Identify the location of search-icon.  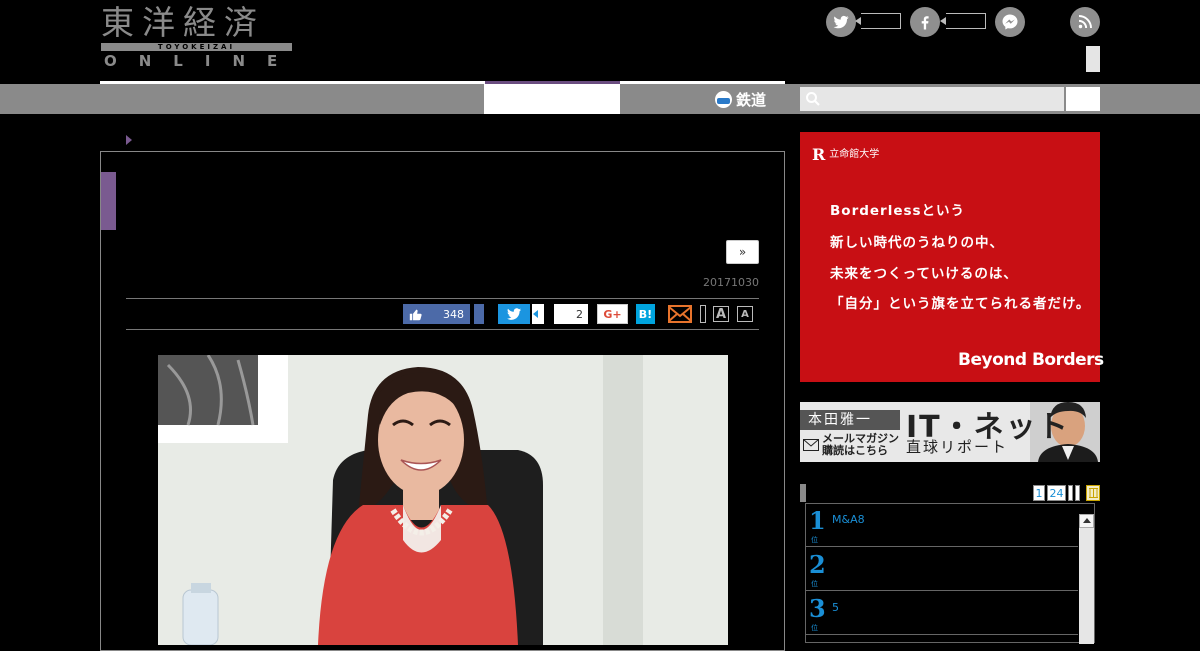
(813, 99).